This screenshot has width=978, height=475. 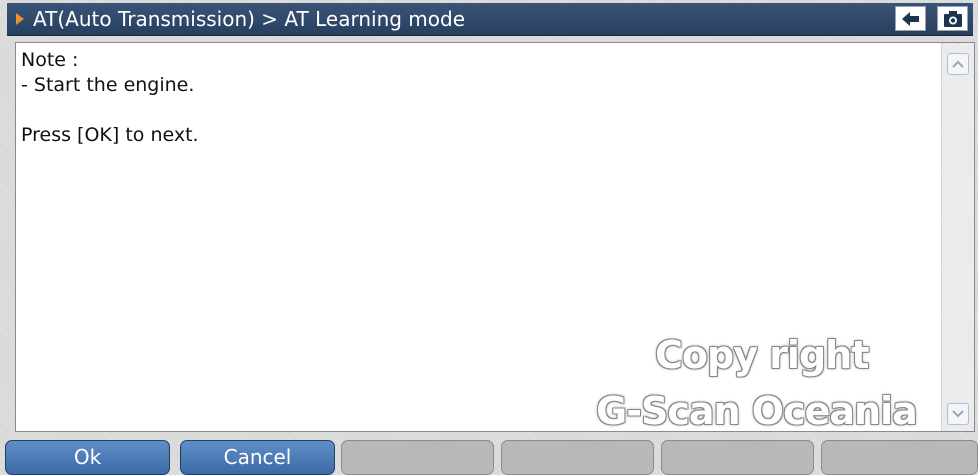 I want to click on breadcrumb: AT(Auto Transmission) > AT Learning mode, so click(x=249, y=19).